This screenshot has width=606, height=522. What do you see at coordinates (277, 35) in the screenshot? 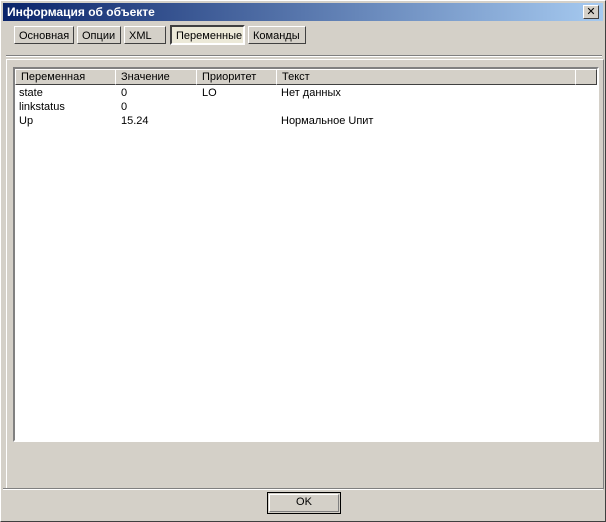
I see `tab-commands: Команды` at bounding box center [277, 35].